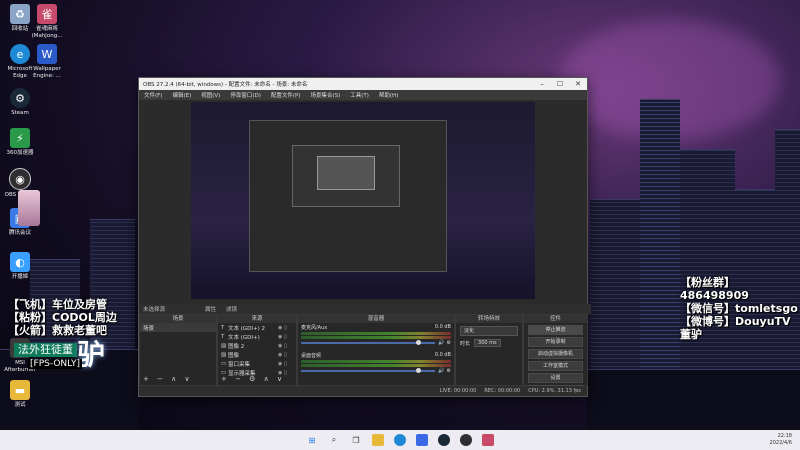 The width and height of the screenshot is (800, 450). What do you see at coordinates (20, 138) in the screenshot?
I see `accelerator-icon: ⚡` at bounding box center [20, 138].